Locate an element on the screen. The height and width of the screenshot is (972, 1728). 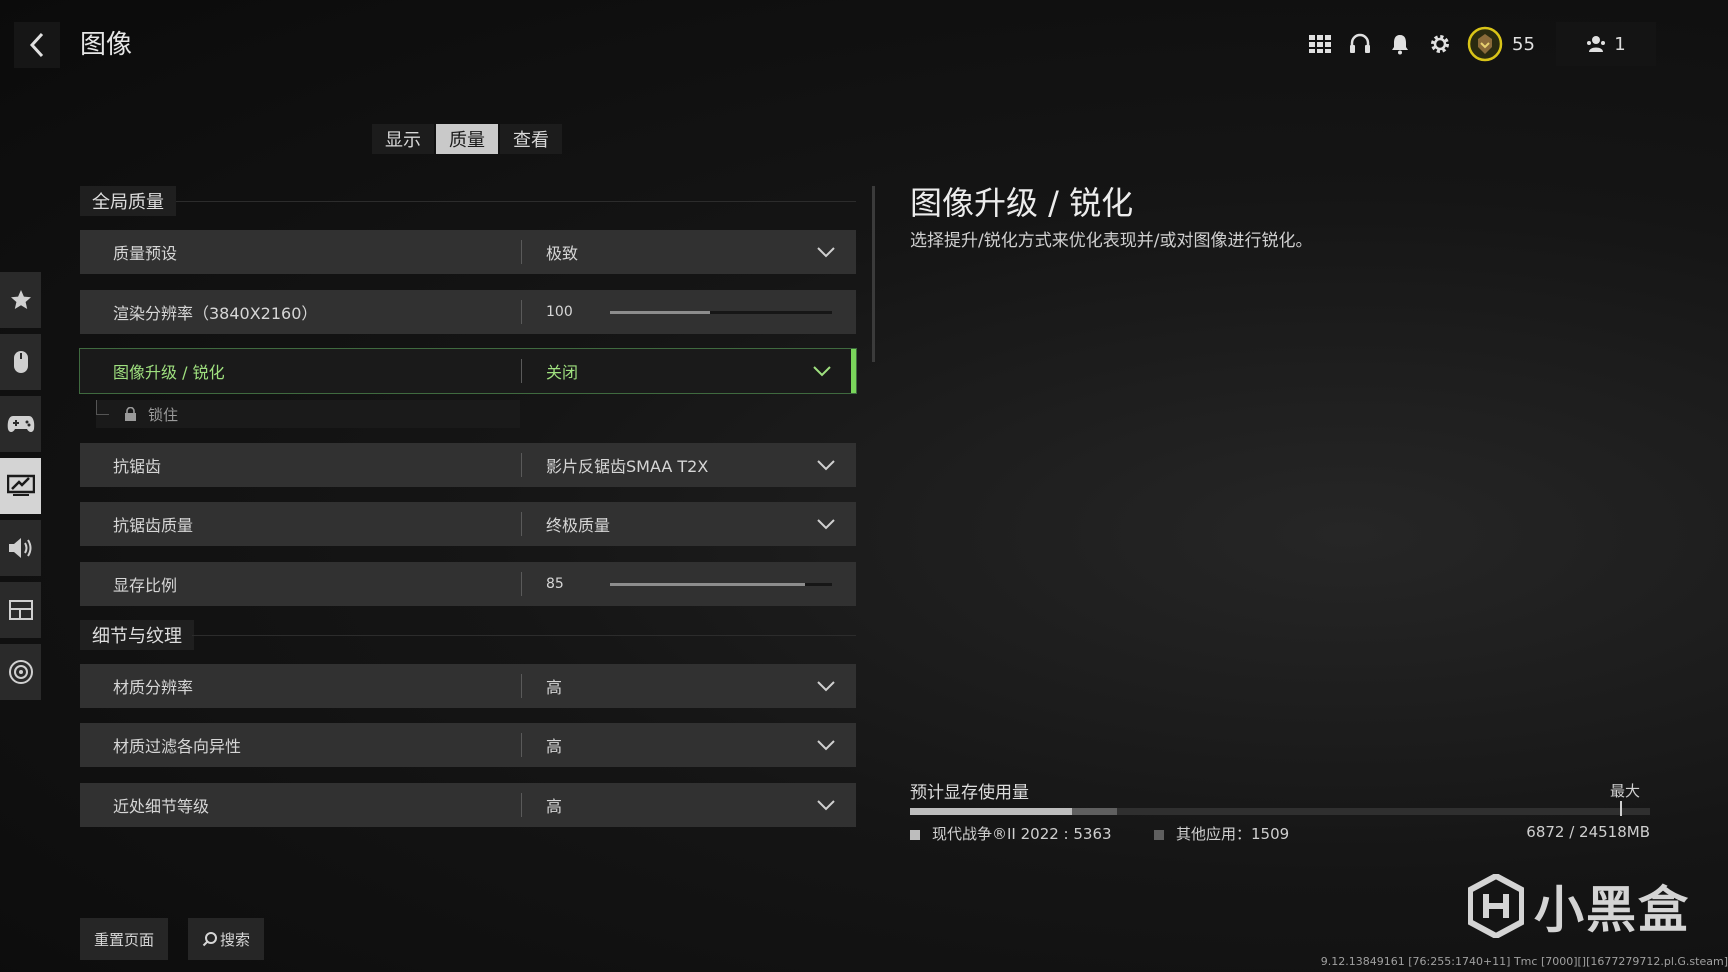
selection-accent is located at coordinates (853, 371).